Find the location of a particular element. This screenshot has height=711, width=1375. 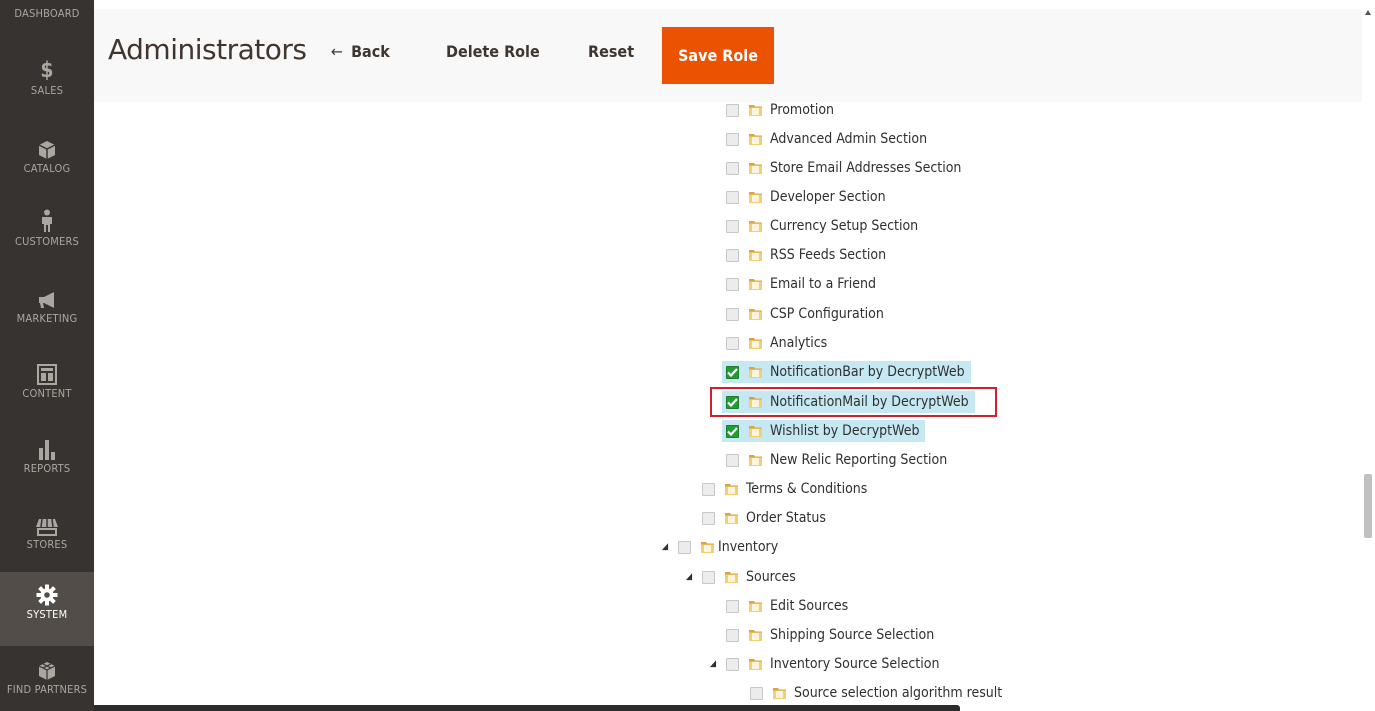

node-label: RSS Feeds Section is located at coordinates (828, 255).